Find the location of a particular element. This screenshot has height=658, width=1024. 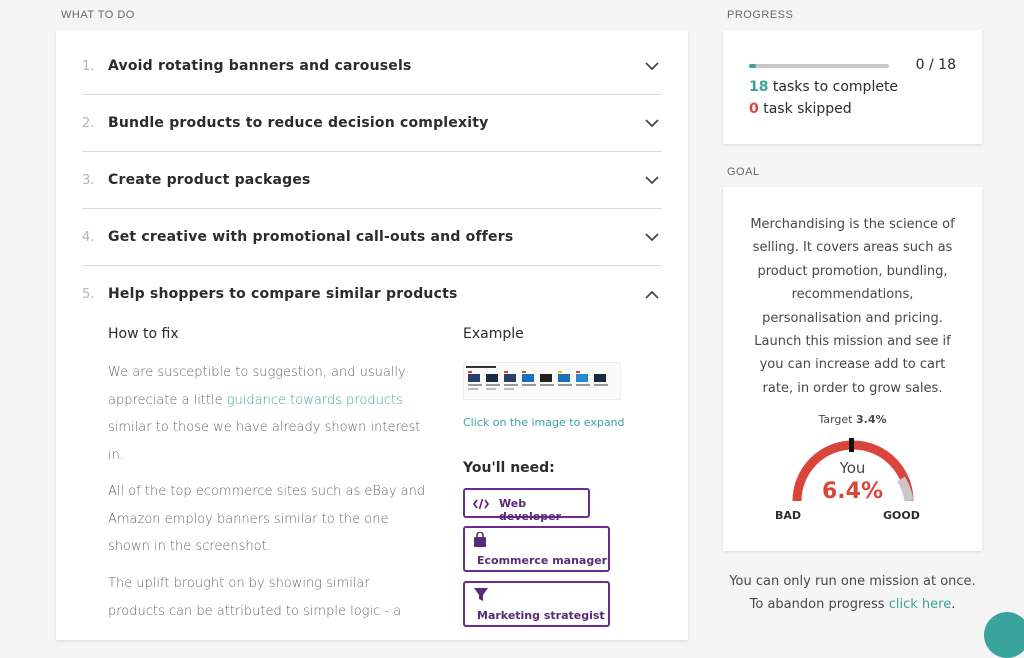

role-ecommerce-manager: Ecommerce manager is located at coordinates (536, 549).